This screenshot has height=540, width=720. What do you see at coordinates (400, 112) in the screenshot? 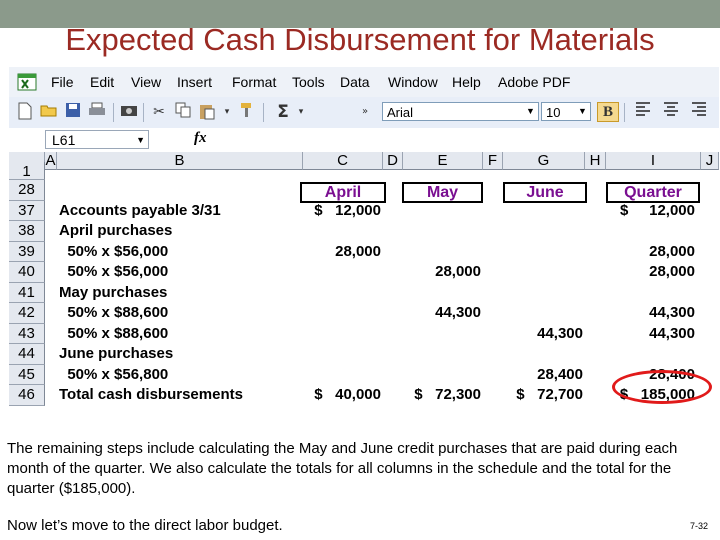
I see `font-name-value: Arial` at bounding box center [400, 112].